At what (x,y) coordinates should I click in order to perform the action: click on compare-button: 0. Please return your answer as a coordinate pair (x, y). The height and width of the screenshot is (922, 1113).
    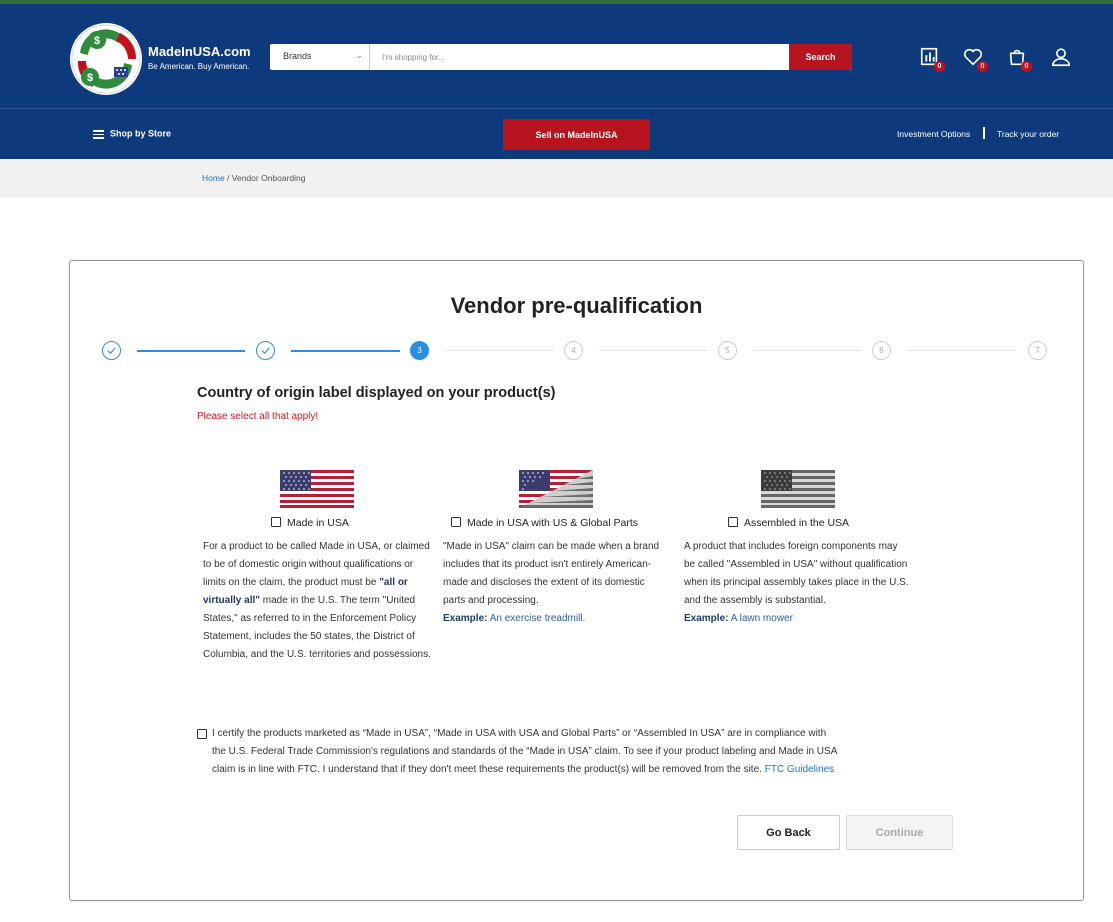
    Looking at the image, I should click on (932, 59).